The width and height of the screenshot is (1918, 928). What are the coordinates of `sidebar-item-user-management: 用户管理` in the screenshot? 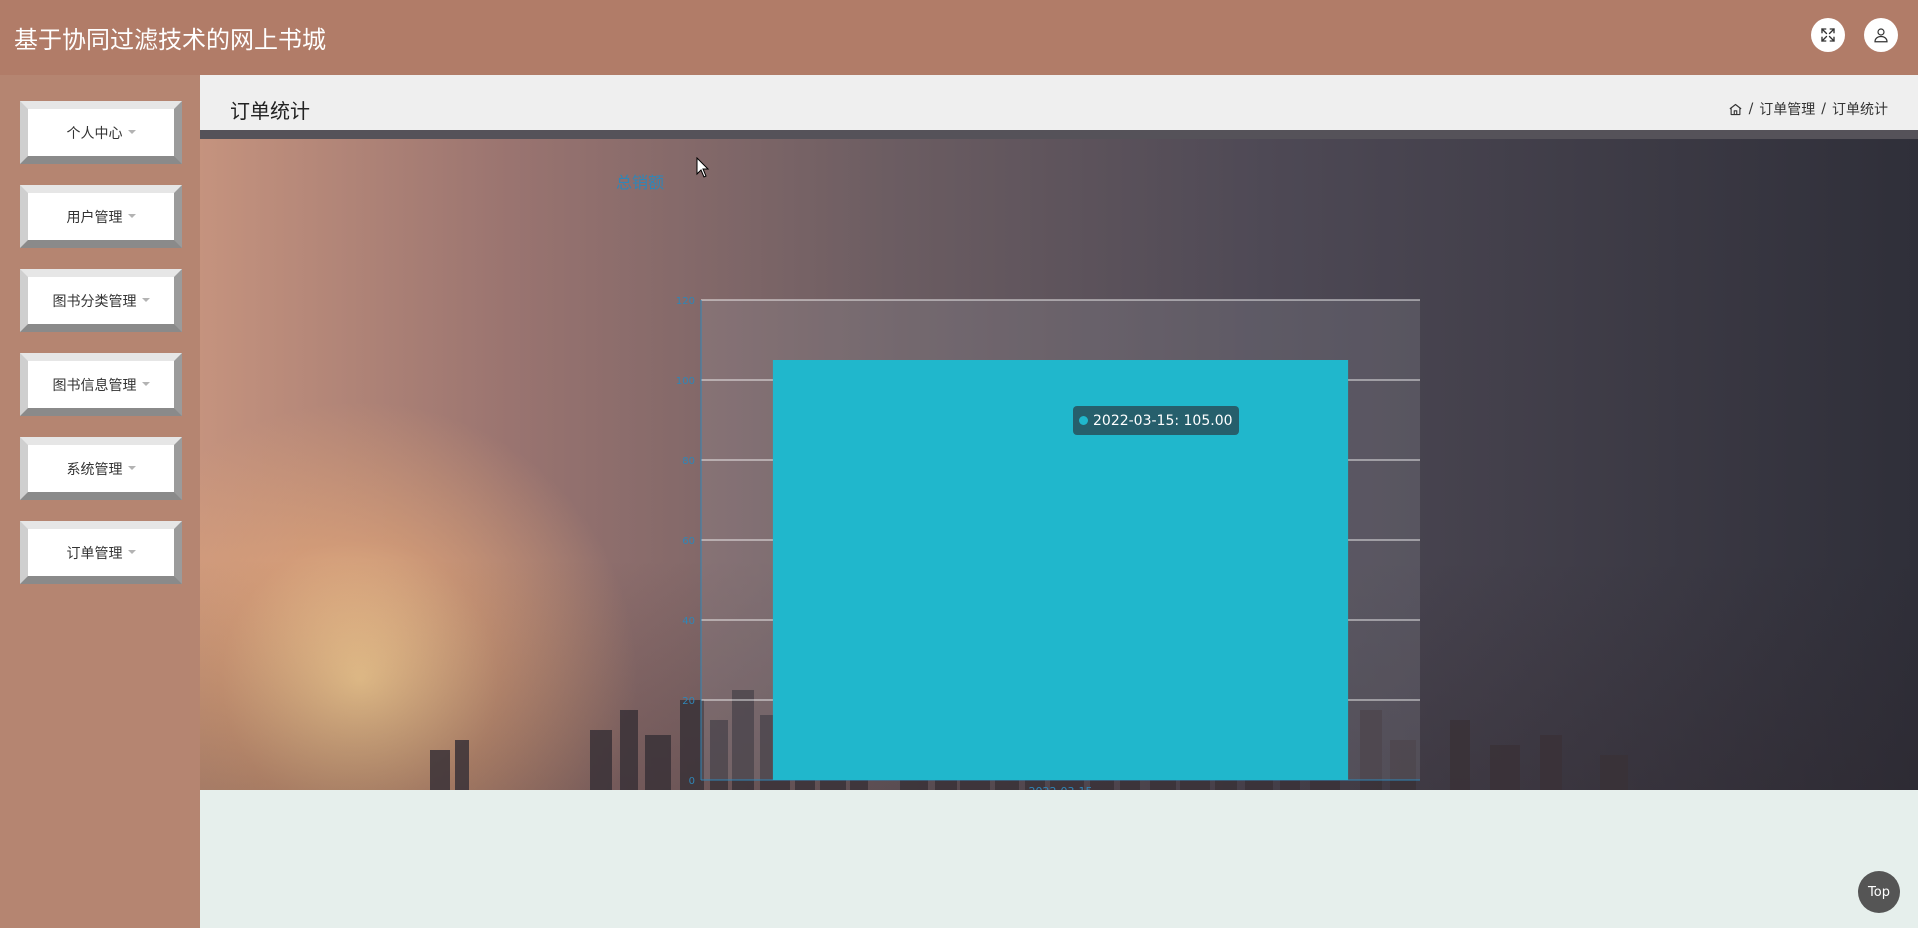 It's located at (101, 216).